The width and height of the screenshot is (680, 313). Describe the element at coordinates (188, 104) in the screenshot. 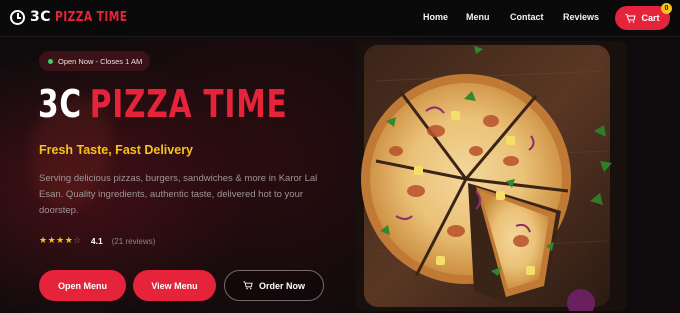

I see `title-name: PIZZA TIME` at that location.